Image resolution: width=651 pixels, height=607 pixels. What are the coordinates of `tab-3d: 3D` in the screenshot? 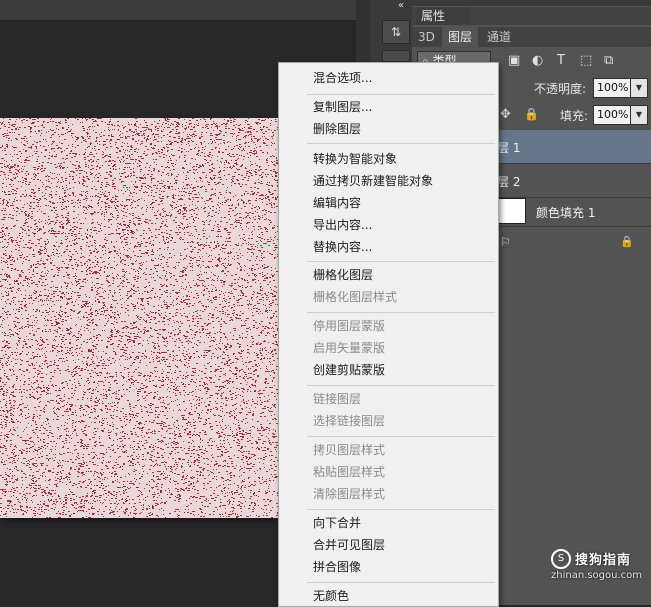 It's located at (426, 37).